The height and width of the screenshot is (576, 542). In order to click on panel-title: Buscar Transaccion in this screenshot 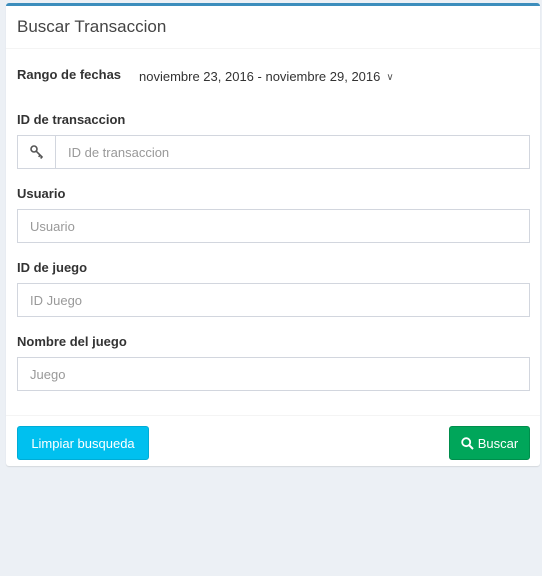, I will do `click(92, 26)`.